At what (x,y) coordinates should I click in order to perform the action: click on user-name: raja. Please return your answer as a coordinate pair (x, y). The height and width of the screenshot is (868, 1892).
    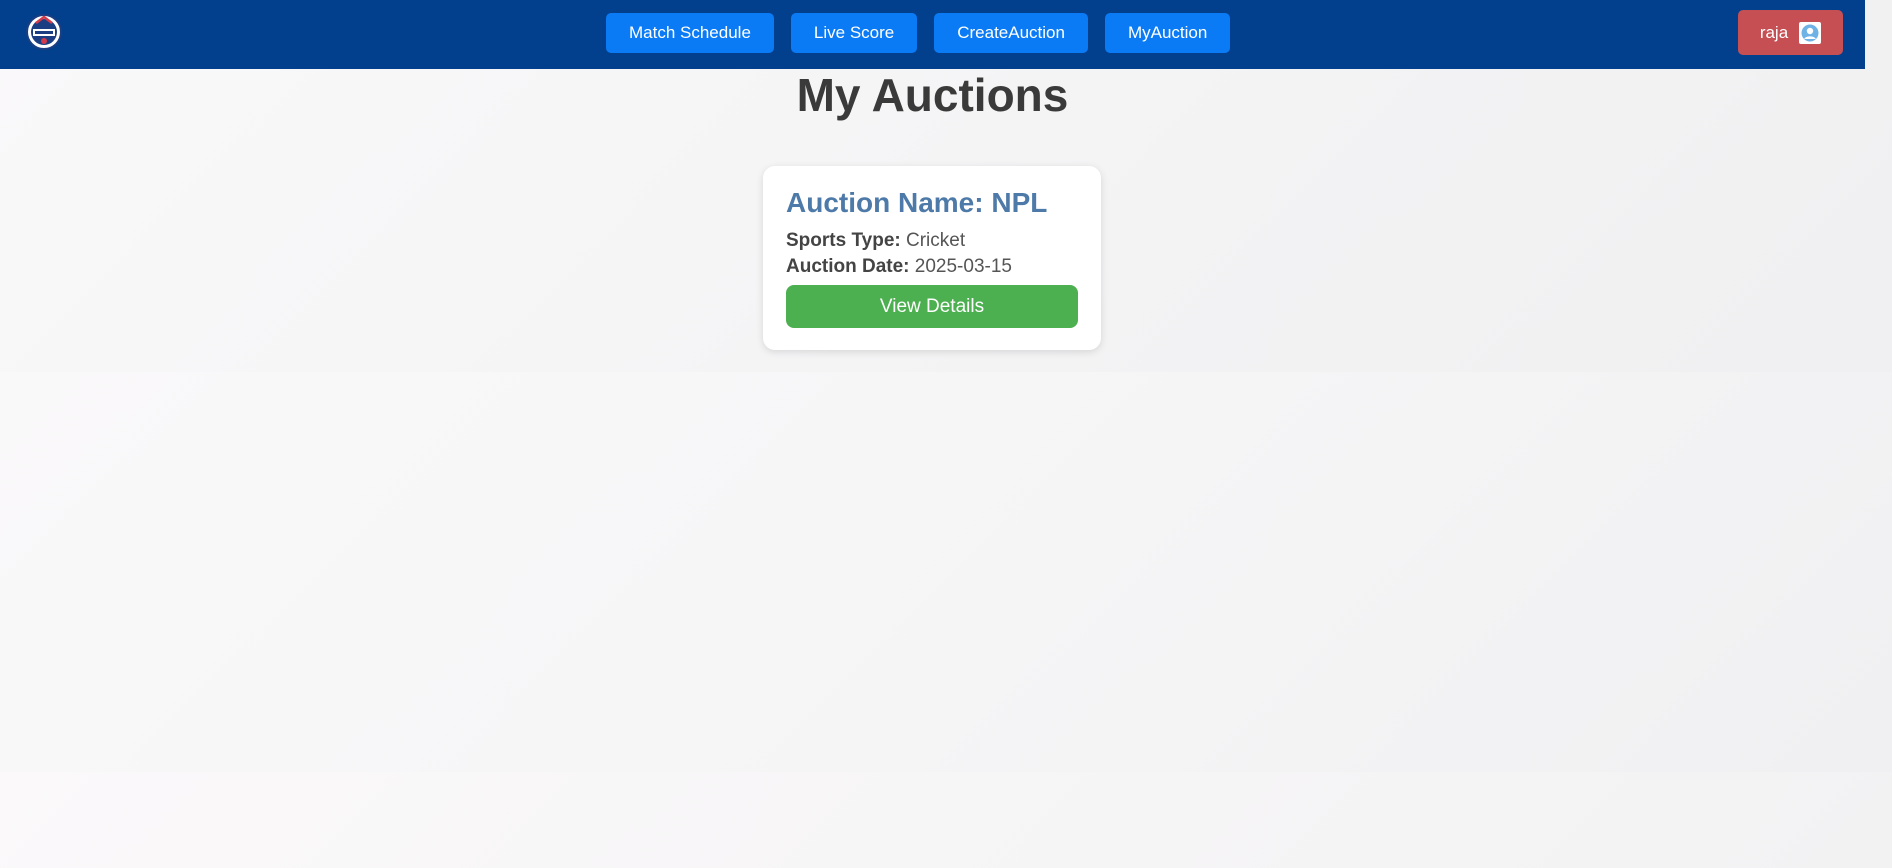
    Looking at the image, I should click on (1774, 32).